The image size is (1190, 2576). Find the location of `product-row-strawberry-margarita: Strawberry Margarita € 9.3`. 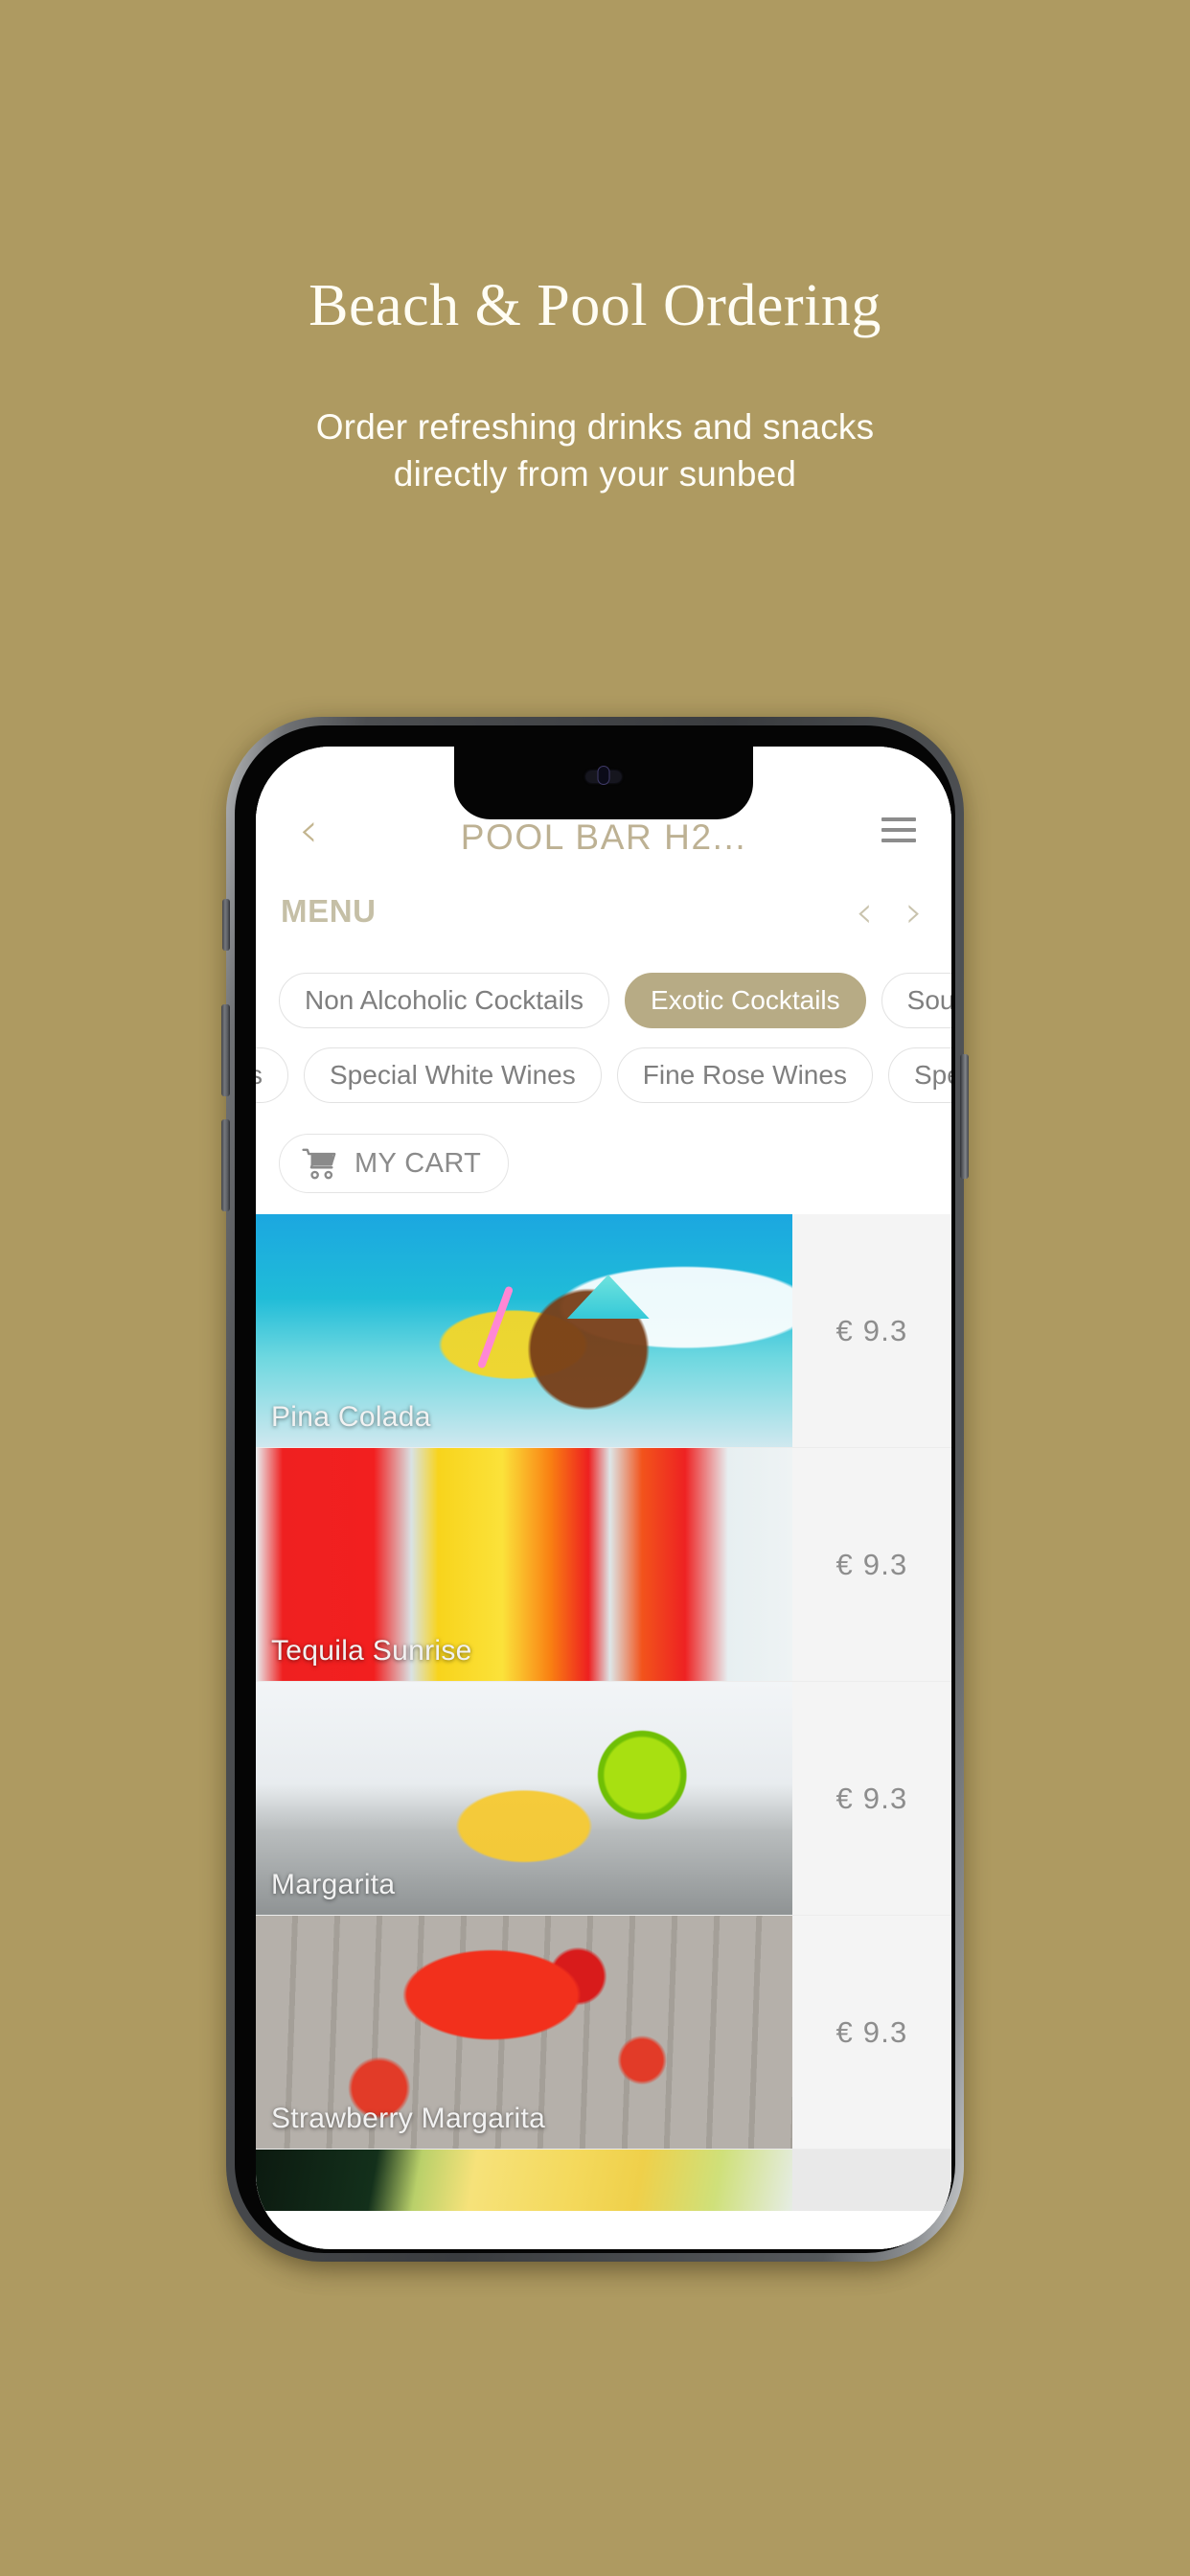

product-row-strawberry-margarita: Strawberry Margarita € 9.3 is located at coordinates (604, 2033).